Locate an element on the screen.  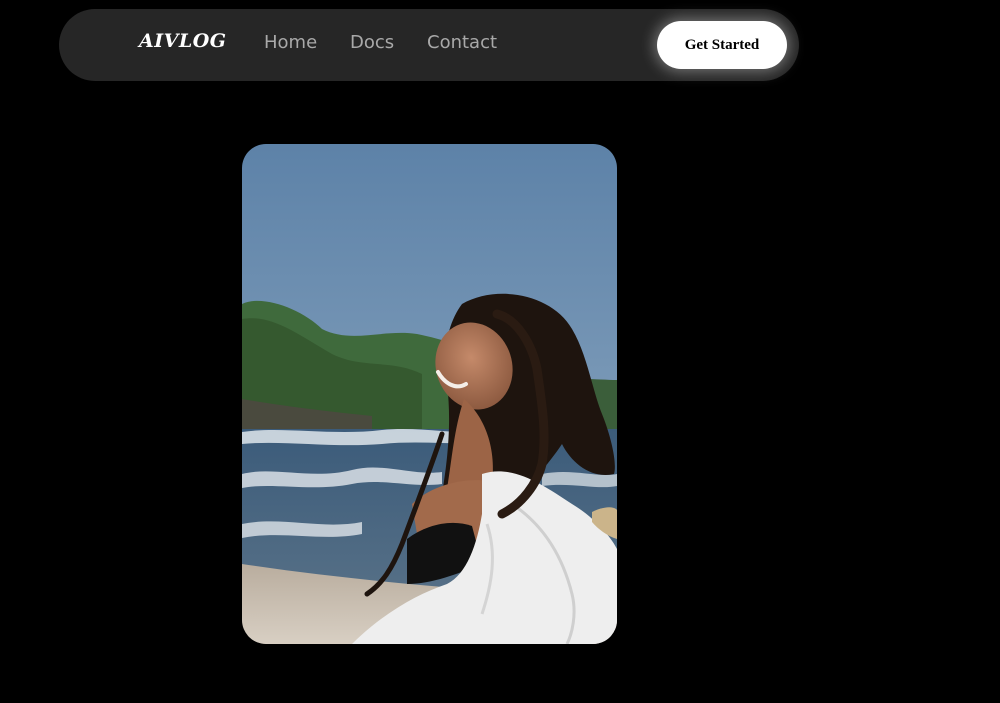
nav-link-docs: Docs is located at coordinates (372, 42).